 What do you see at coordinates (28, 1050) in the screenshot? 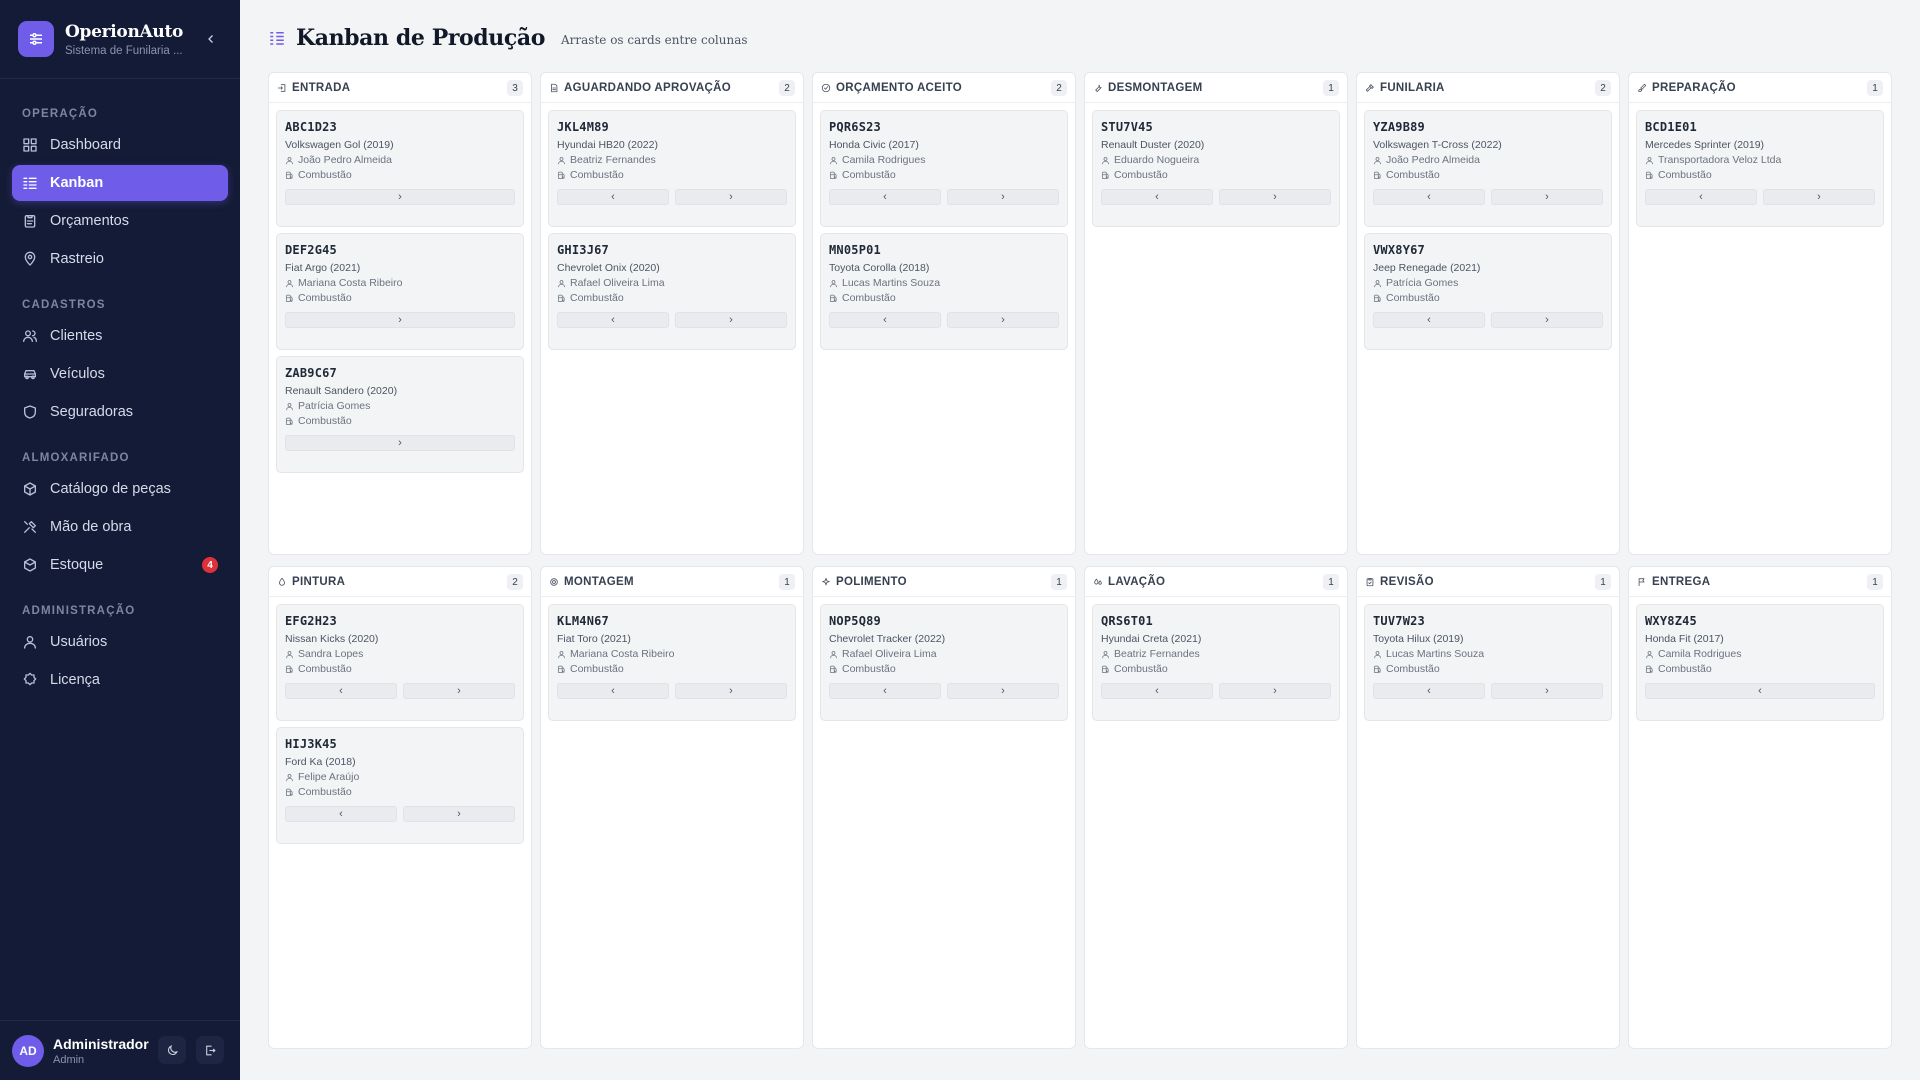
I see `avatar: AD` at bounding box center [28, 1050].